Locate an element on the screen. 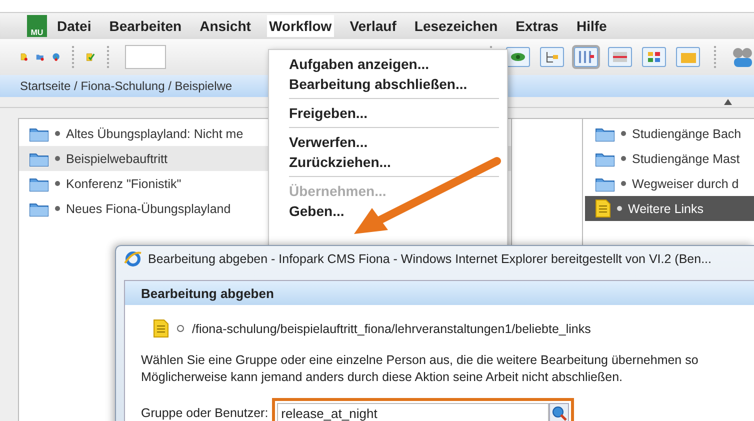 The width and height of the screenshot is (754, 421). dialog-heading: Bearbeitung abgeben is located at coordinates (207, 293).